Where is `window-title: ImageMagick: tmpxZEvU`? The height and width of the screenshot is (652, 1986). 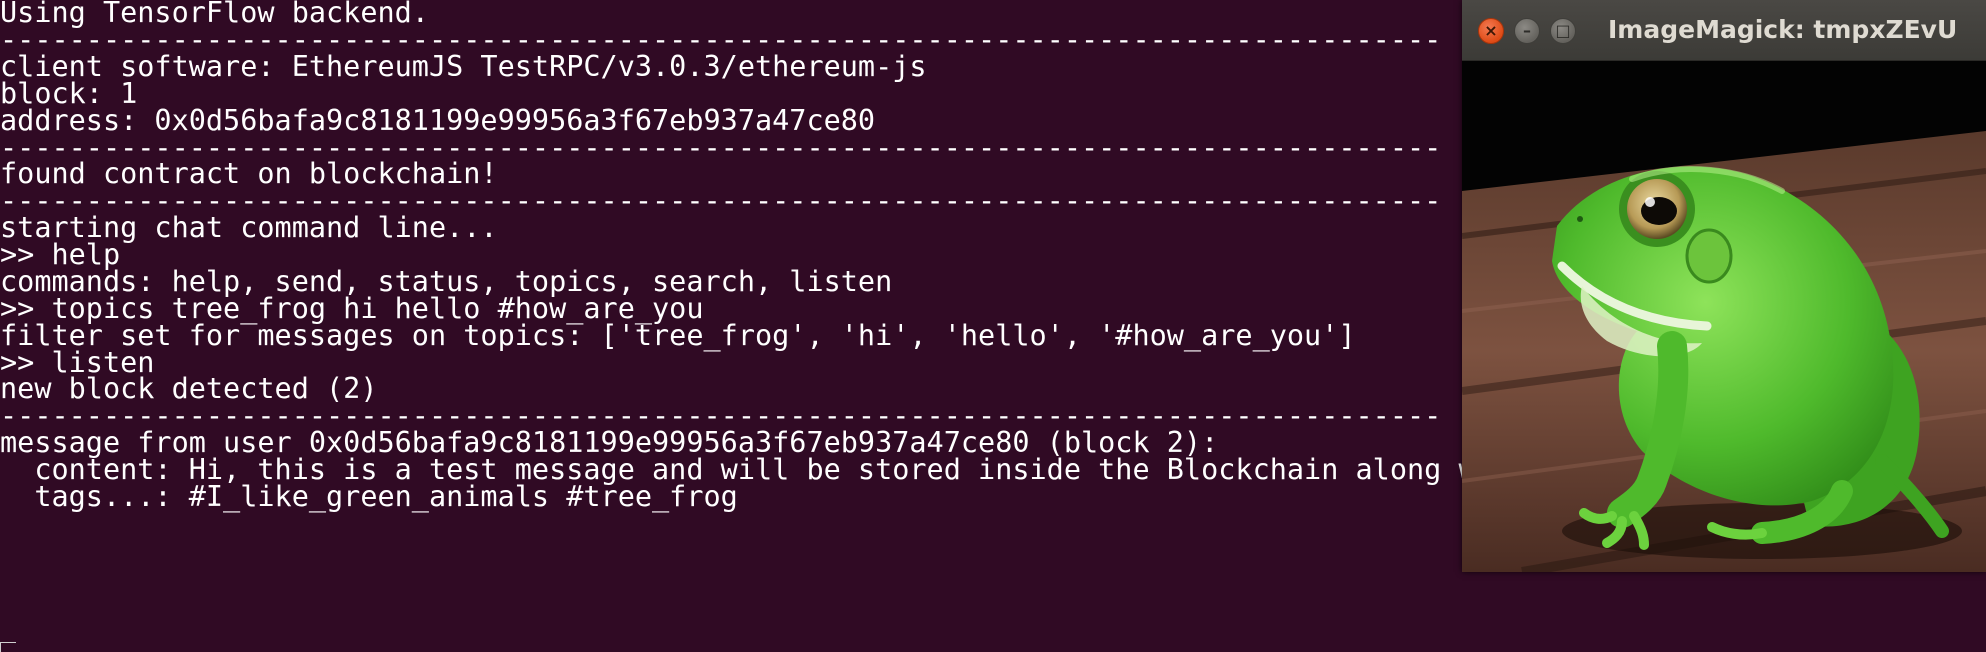
window-title: ImageMagick: tmpxZEvU is located at coordinates (1783, 29).